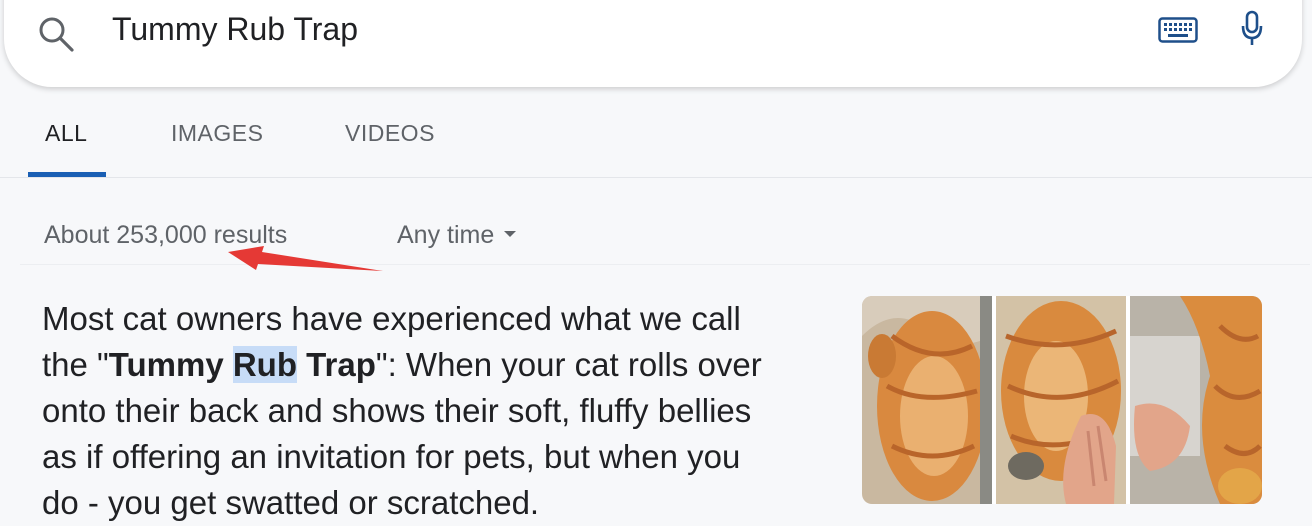 The height and width of the screenshot is (526, 1312). Describe the element at coordinates (1178, 30) in the screenshot. I see `keyboard-icon` at that location.